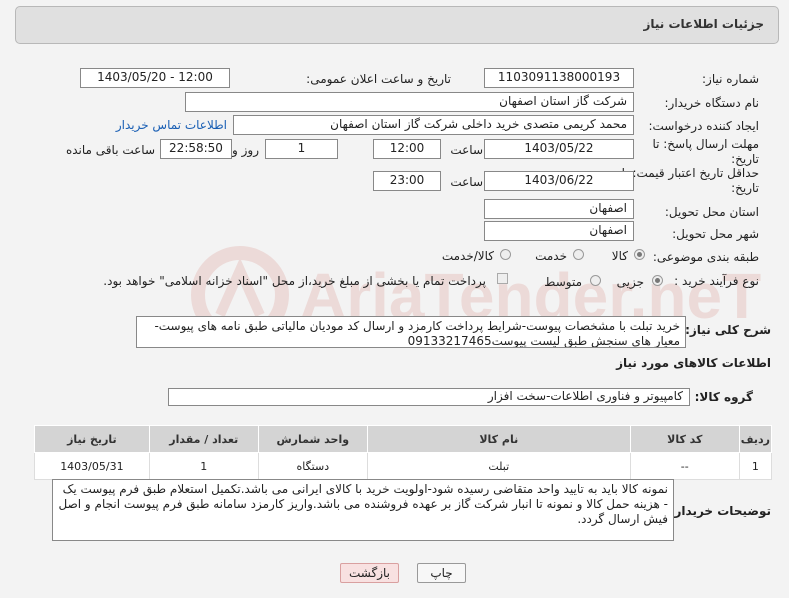 The height and width of the screenshot is (598, 789). Describe the element at coordinates (171, 125) in the screenshot. I see `buyer-contact-link: اطلاعات تماس خریدار` at that location.